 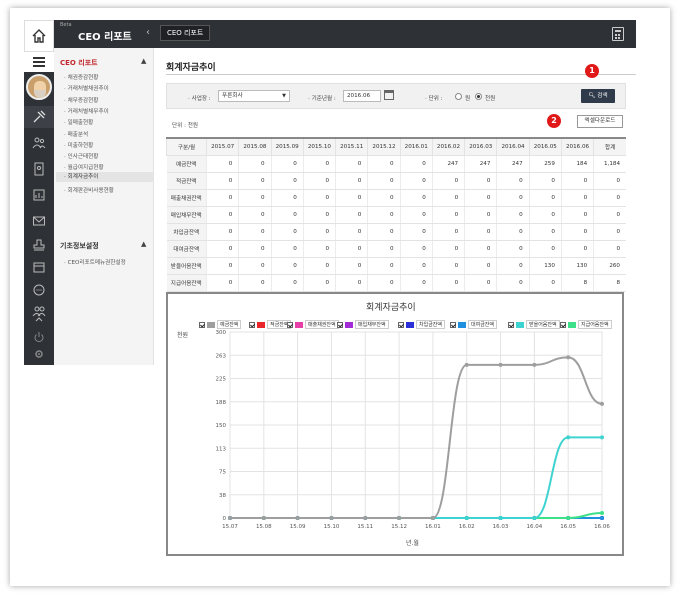 I want to click on x-tick-label: 16.06, so click(x=602, y=527).